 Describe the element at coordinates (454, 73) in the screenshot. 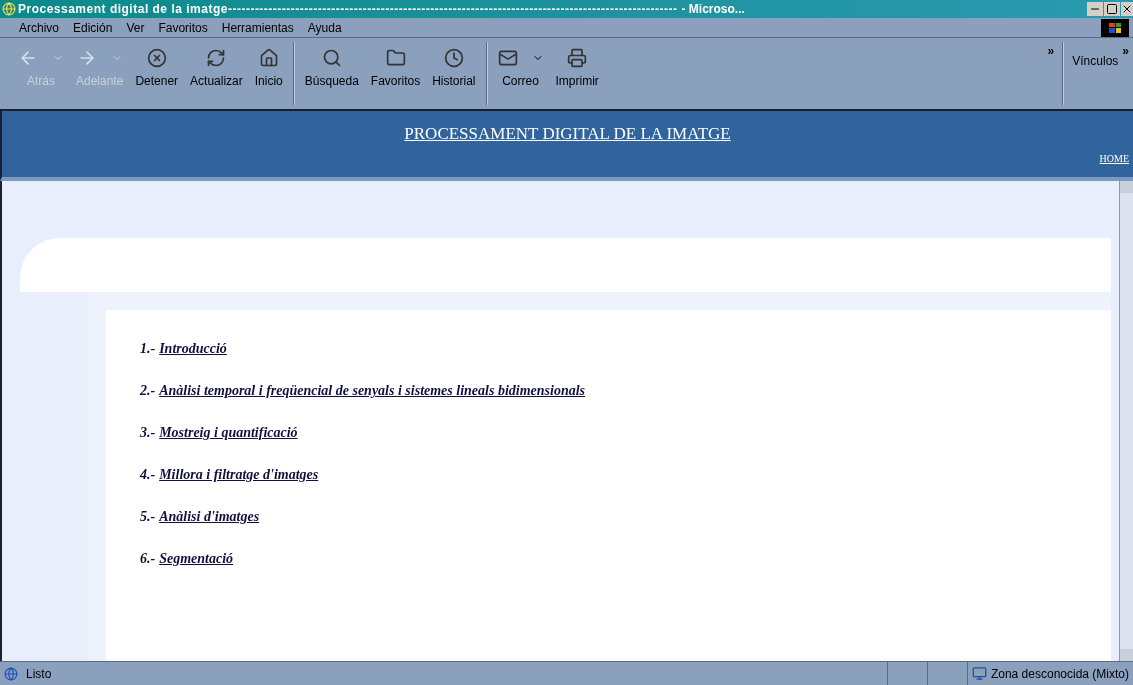

I see `toolbar-button: Historial` at that location.